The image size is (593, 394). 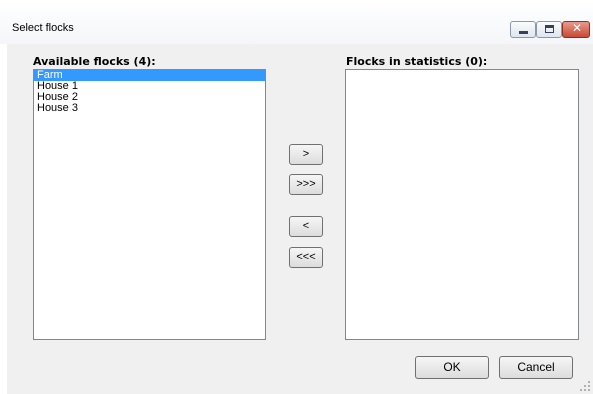 I want to click on maximize-icon, so click(x=549, y=29).